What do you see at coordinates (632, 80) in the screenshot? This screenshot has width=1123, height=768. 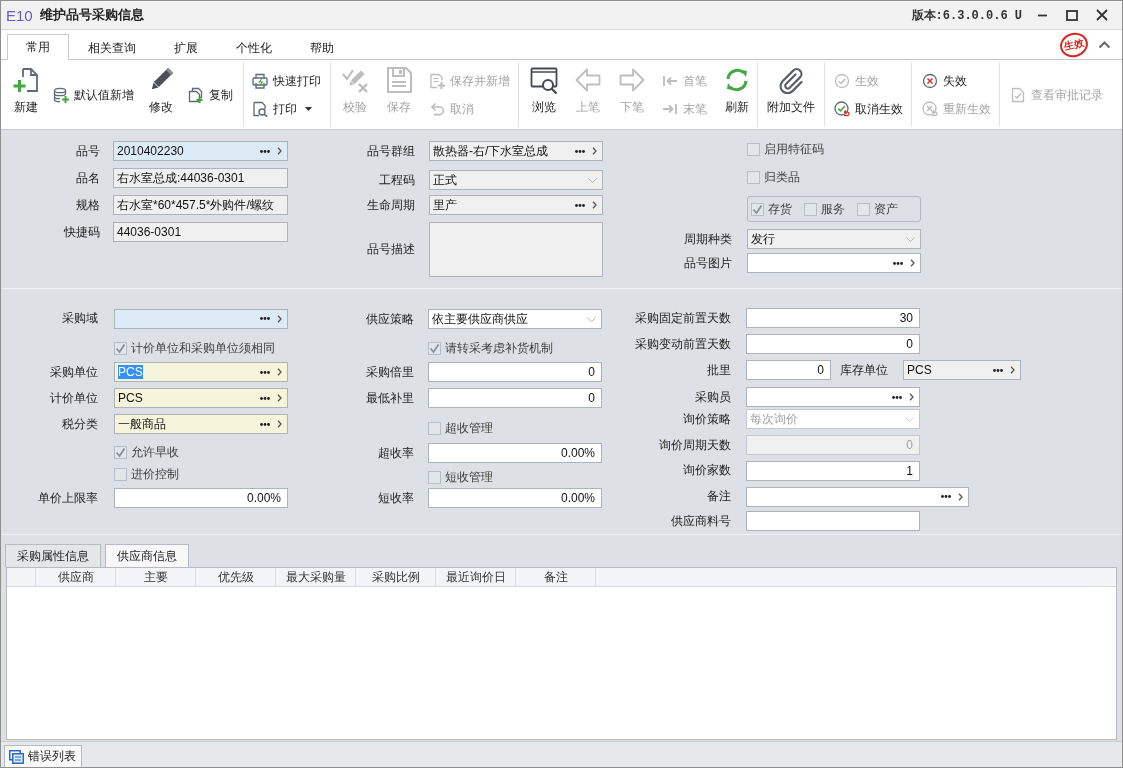 I see `arrow-right-icon` at bounding box center [632, 80].